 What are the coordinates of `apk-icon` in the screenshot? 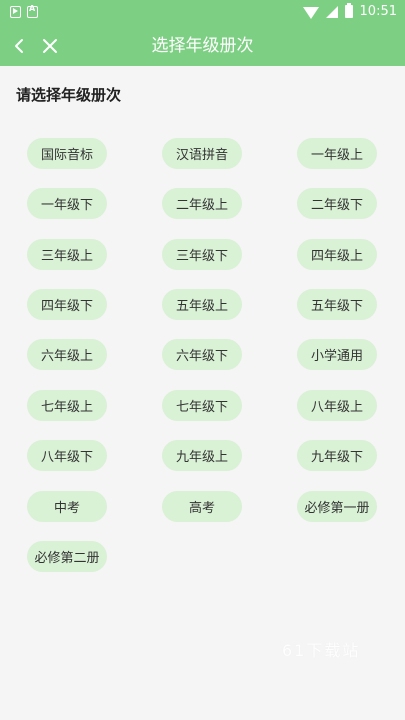 It's located at (32, 11).